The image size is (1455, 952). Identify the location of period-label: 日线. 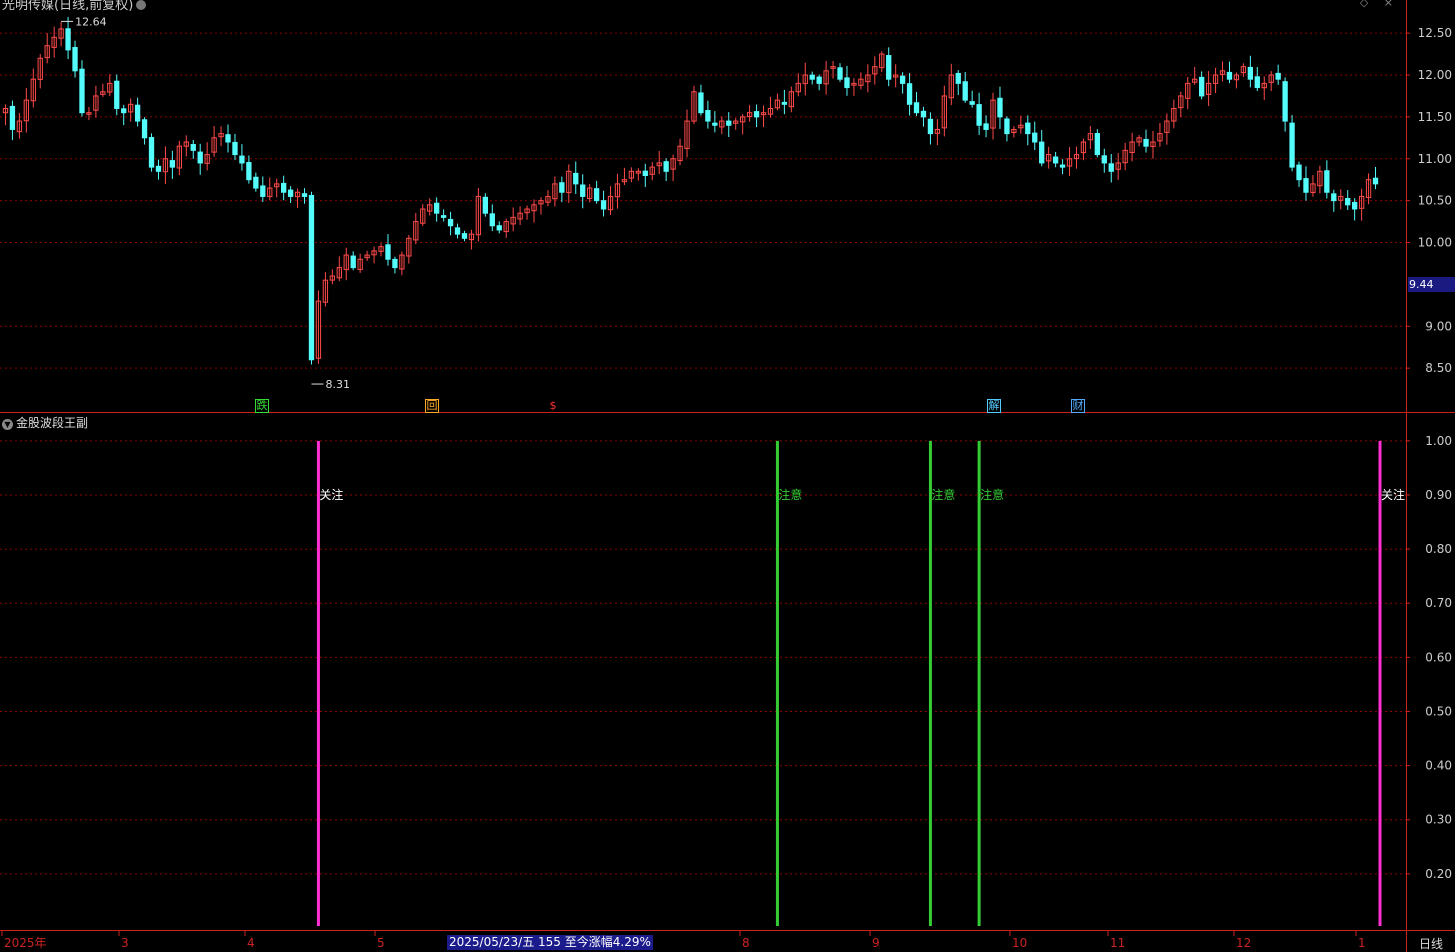
(1431, 944).